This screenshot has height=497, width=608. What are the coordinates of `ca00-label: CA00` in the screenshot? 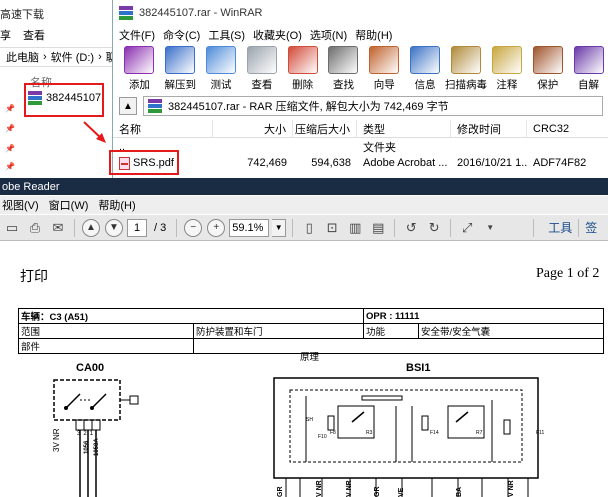 It's located at (90, 368).